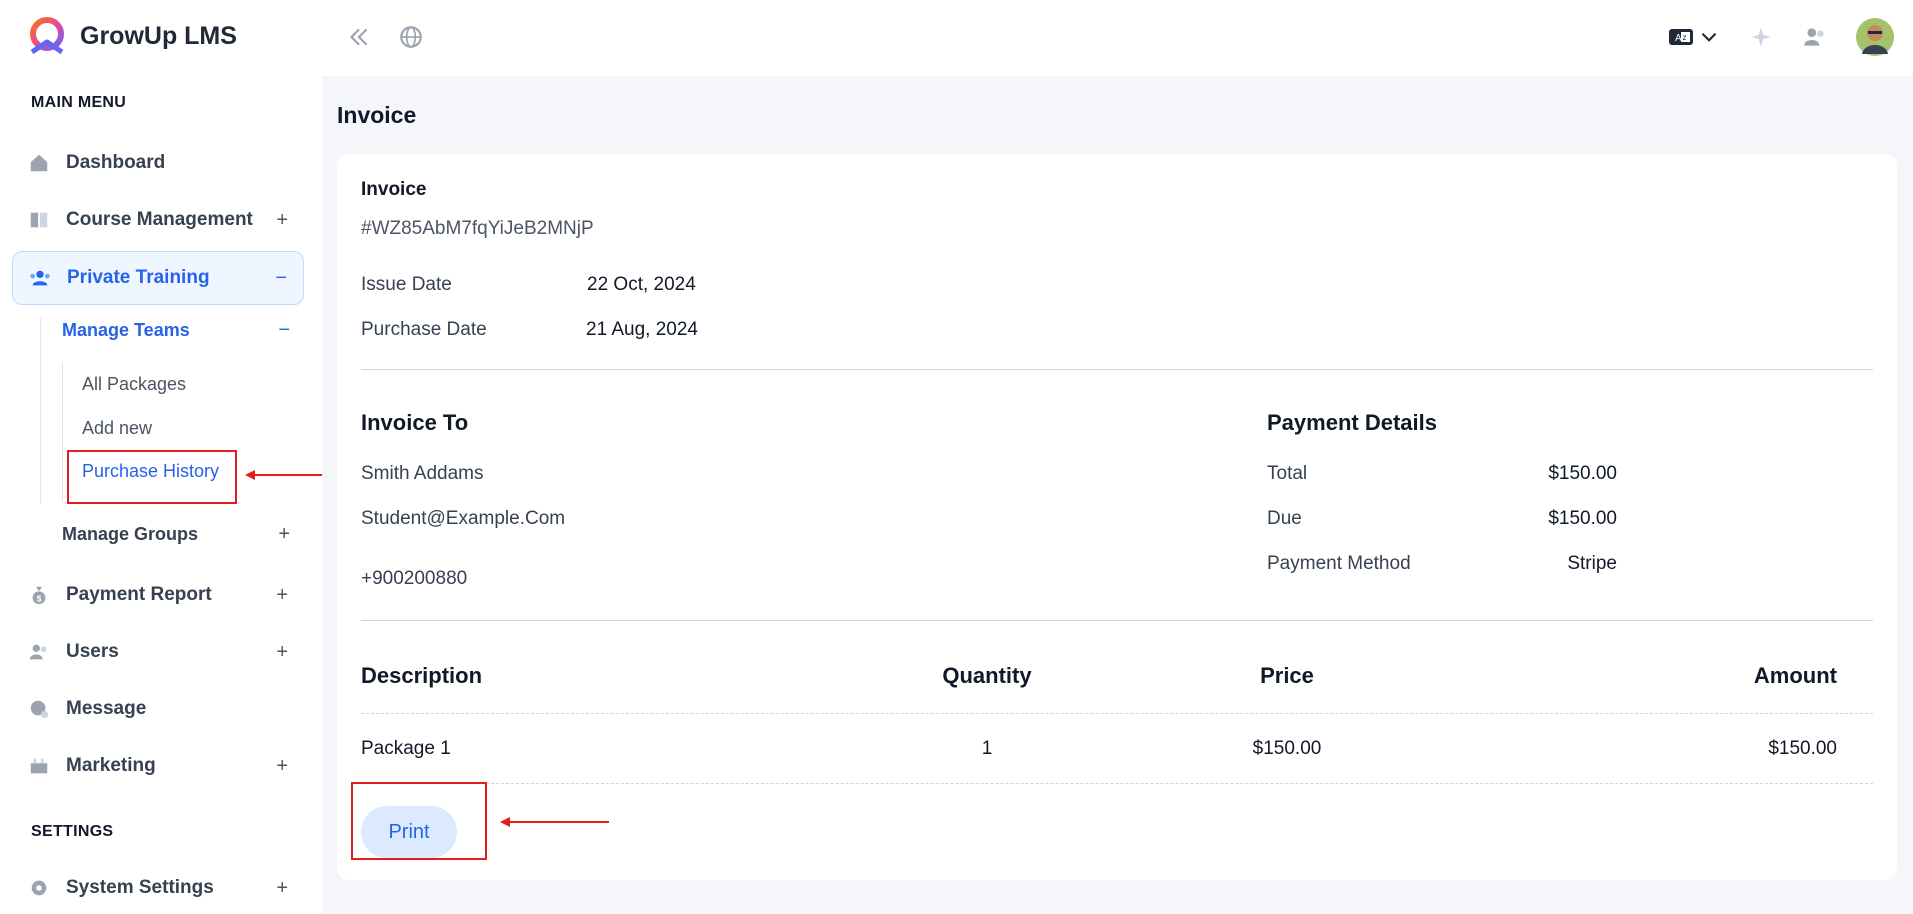 Image resolution: width=1913 pixels, height=914 pixels. Describe the element at coordinates (377, 115) in the screenshot. I see `page-title: Invoice` at that location.